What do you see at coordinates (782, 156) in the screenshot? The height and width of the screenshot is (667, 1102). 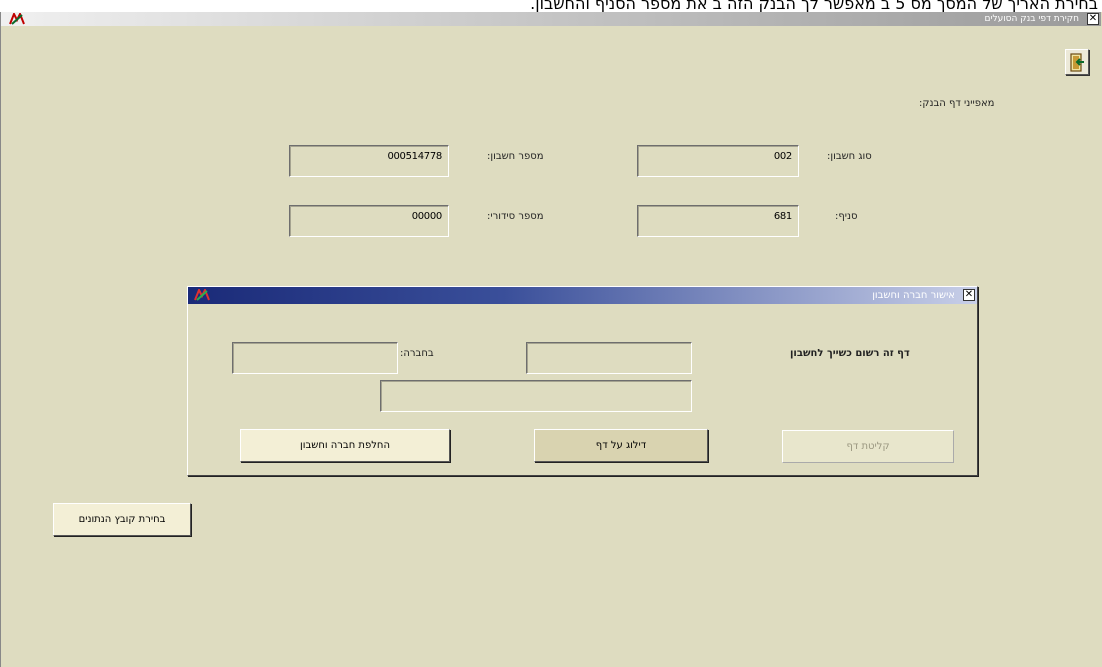 I see `account-type-value: 002` at bounding box center [782, 156].